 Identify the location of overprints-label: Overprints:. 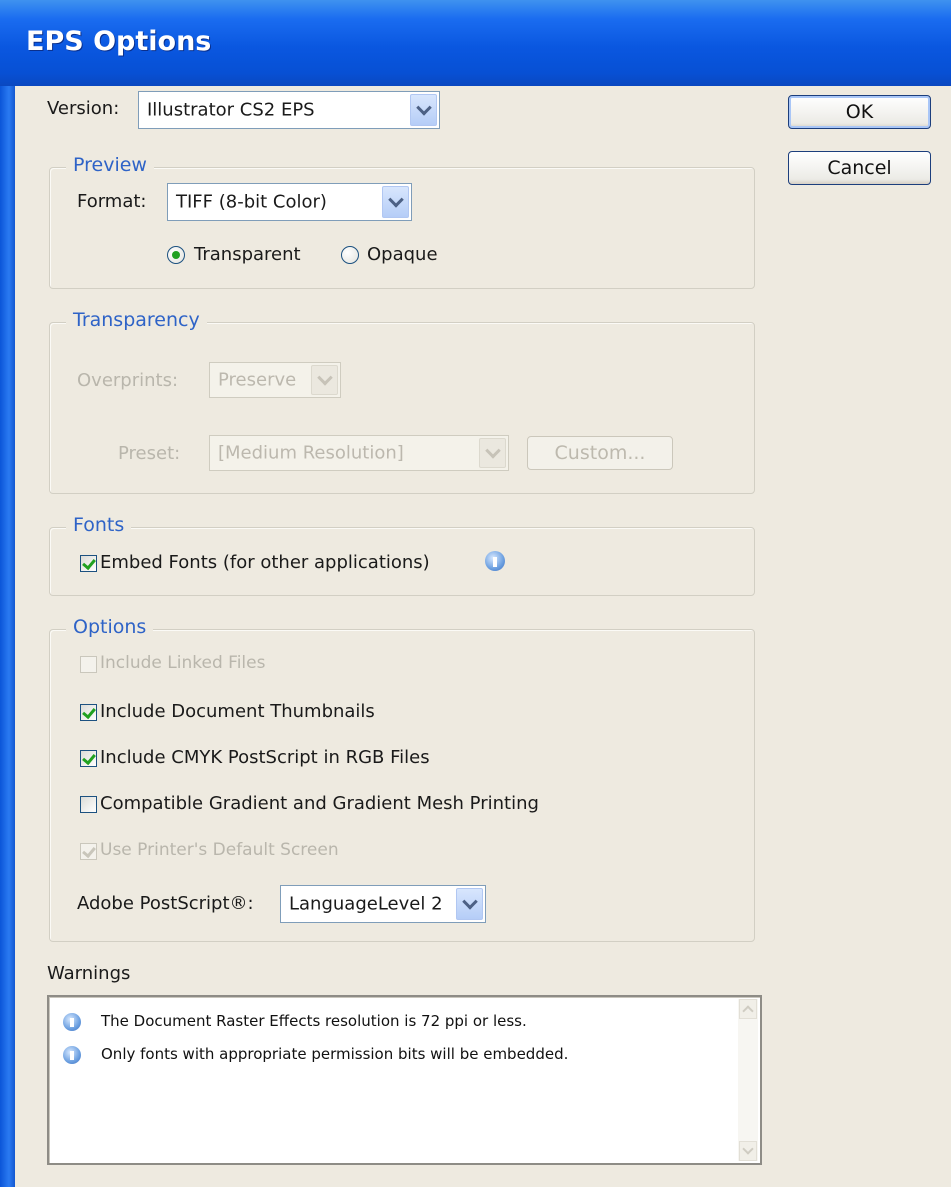
(128, 380).